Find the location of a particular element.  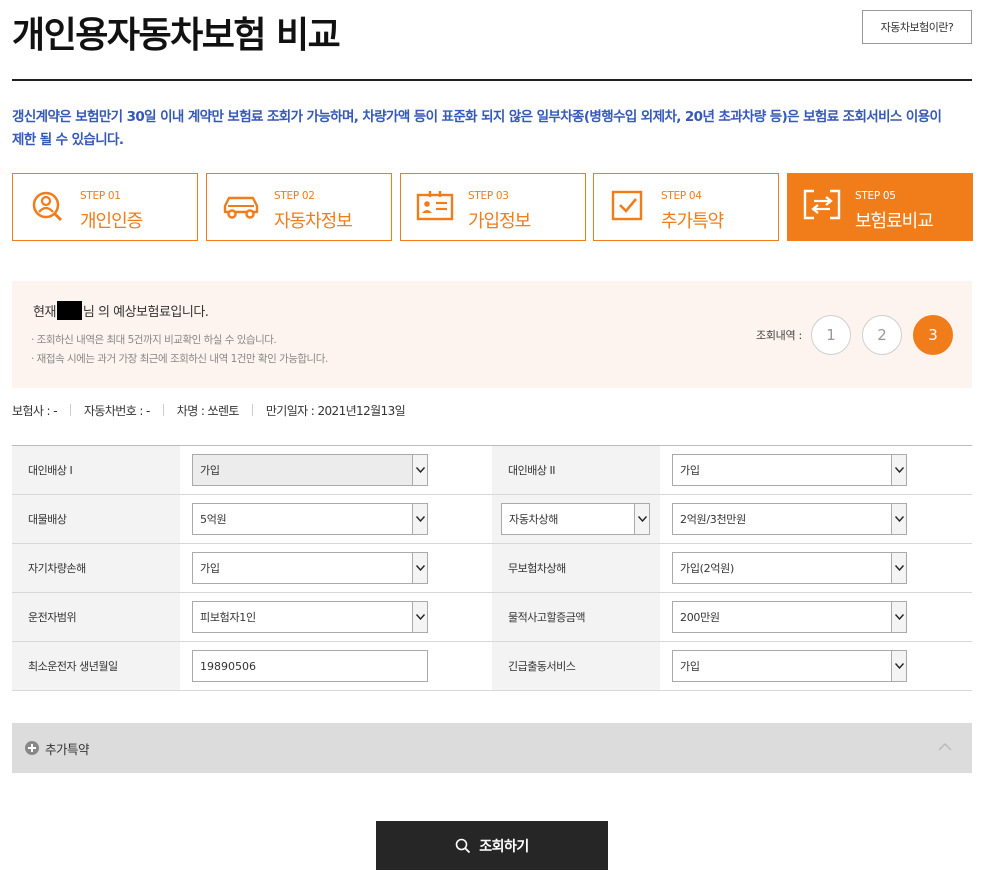

history-button-3: 3 is located at coordinates (933, 335).